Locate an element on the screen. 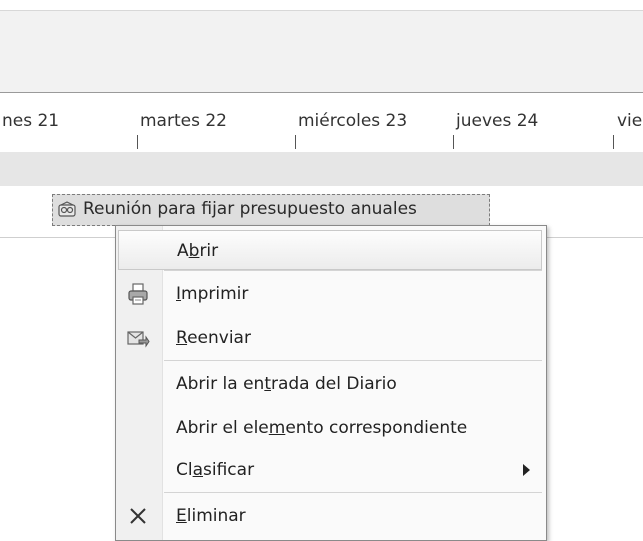  menu-item-abrir-entrada-diario: Abrir la entrada del Diario is located at coordinates (330, 384).